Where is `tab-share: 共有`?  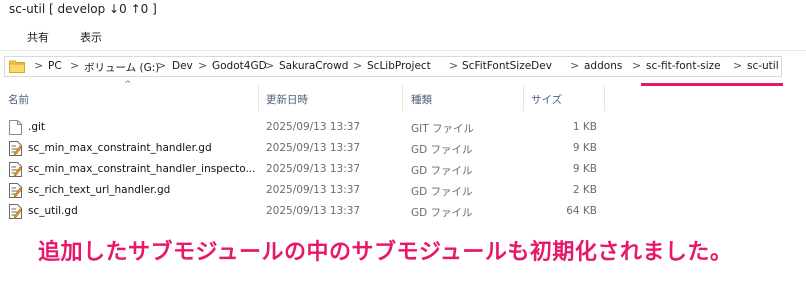
tab-share: 共有 is located at coordinates (38, 37).